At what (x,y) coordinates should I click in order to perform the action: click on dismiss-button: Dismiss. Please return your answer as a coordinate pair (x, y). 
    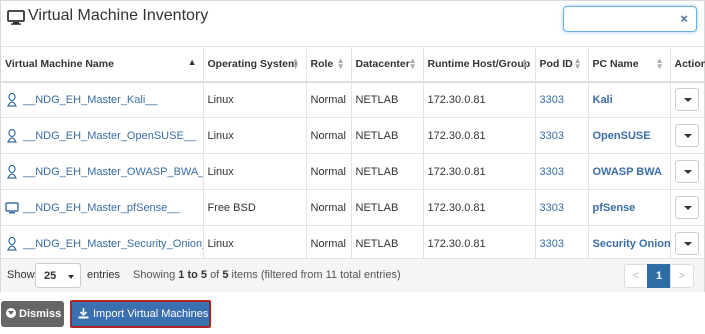
    Looking at the image, I should click on (32, 314).